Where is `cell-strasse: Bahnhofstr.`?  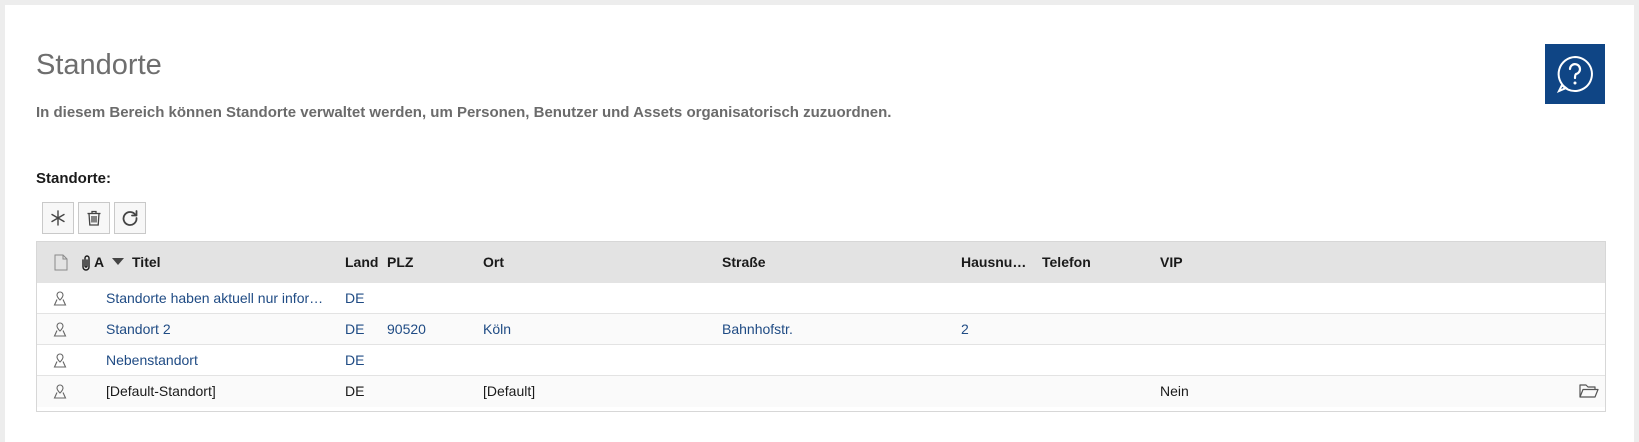 cell-strasse: Bahnhofstr. is located at coordinates (837, 329).